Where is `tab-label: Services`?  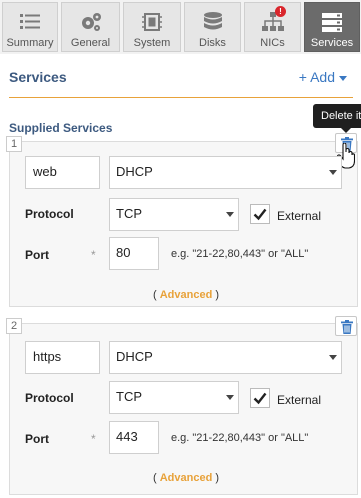 tab-label: Services is located at coordinates (332, 43).